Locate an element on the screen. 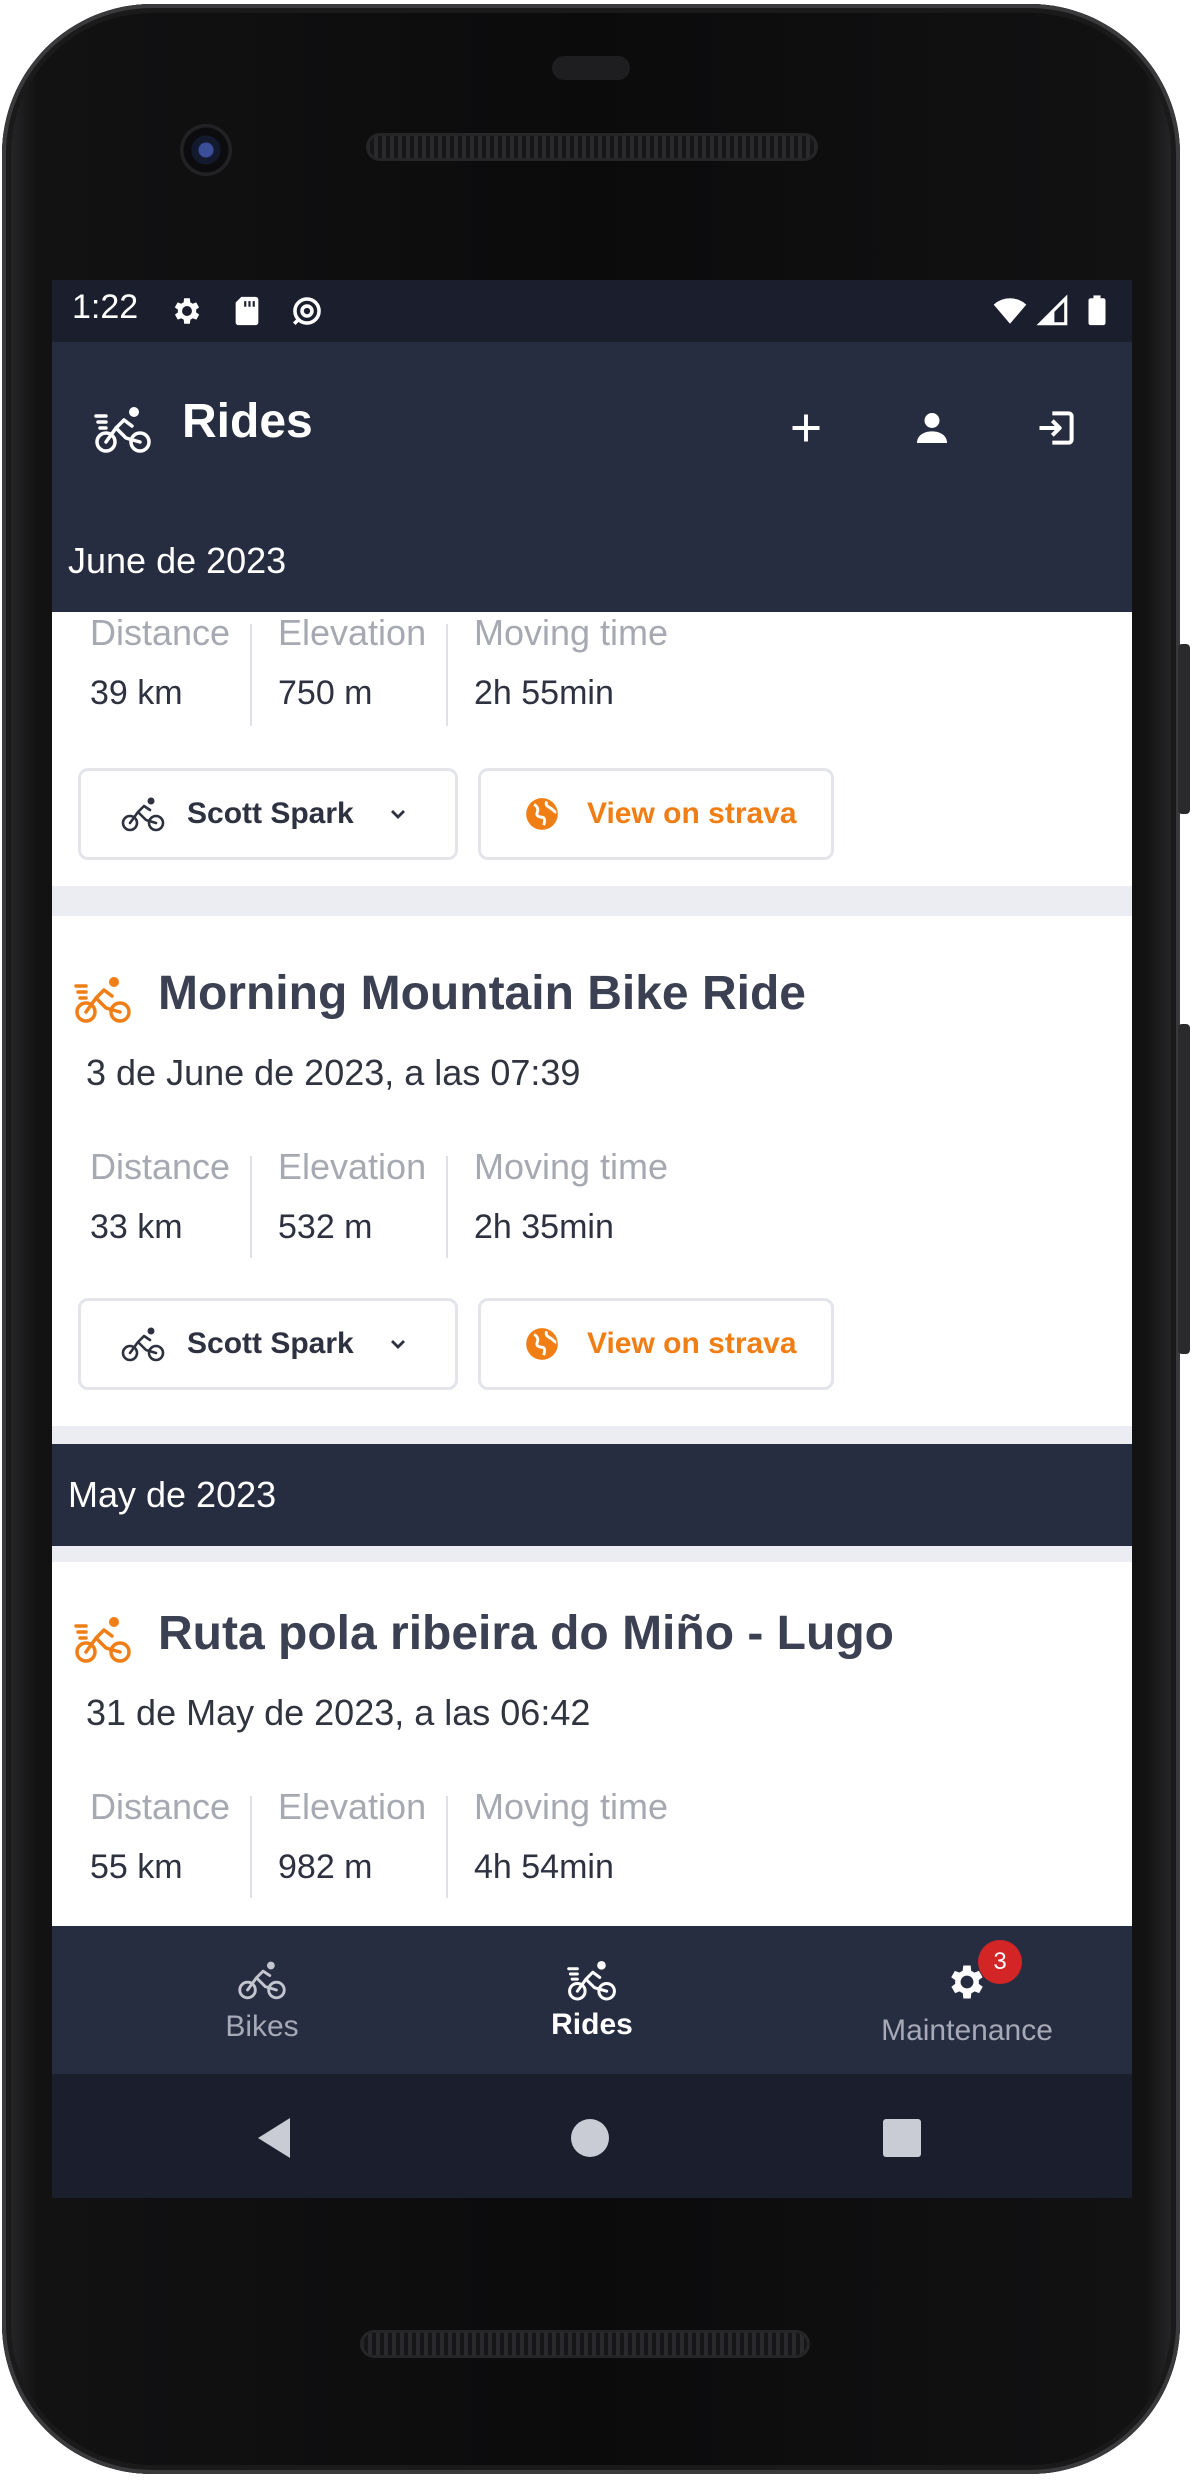 This screenshot has width=1194, height=2480. system-nav-bar is located at coordinates (592, 2136).